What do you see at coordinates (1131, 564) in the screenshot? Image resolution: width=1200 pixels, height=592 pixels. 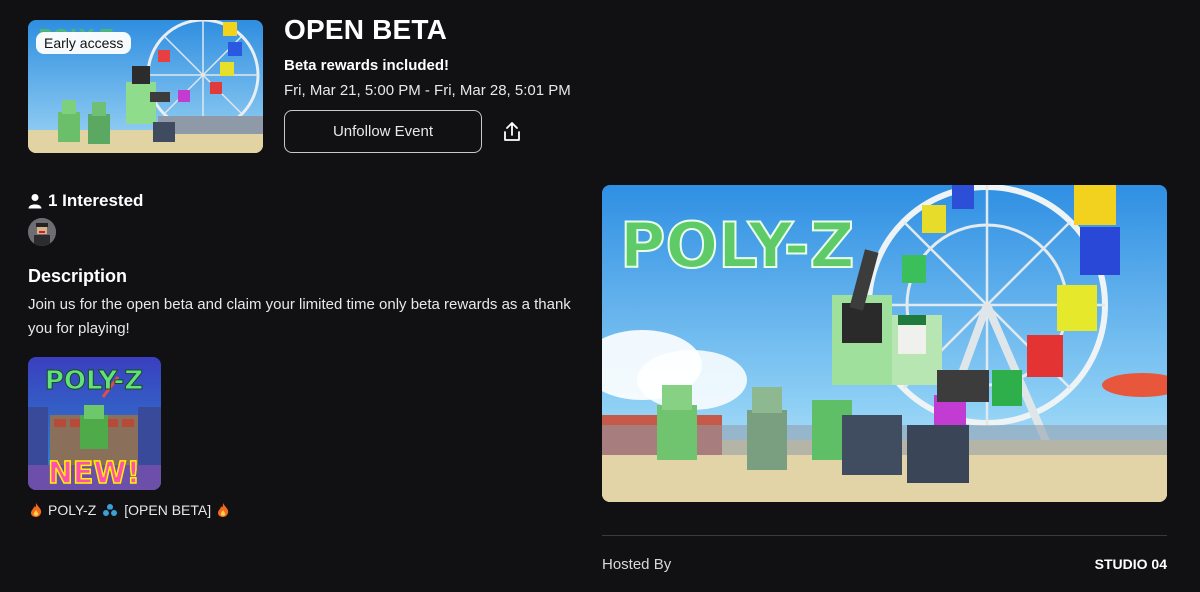 I see `host-name: STUDIO 04` at bounding box center [1131, 564].